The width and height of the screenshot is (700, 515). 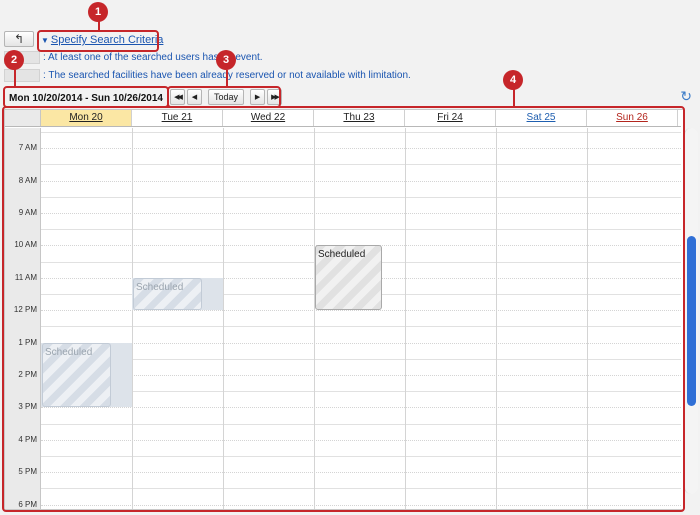 I want to click on back-arrow-icon: ↰, so click(x=19, y=39).